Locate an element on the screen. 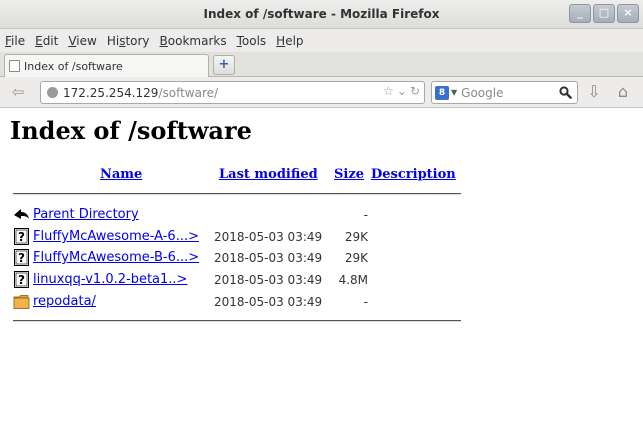 This screenshot has width=643, height=443. search-bar: 8 ▼ Google is located at coordinates (504, 92).